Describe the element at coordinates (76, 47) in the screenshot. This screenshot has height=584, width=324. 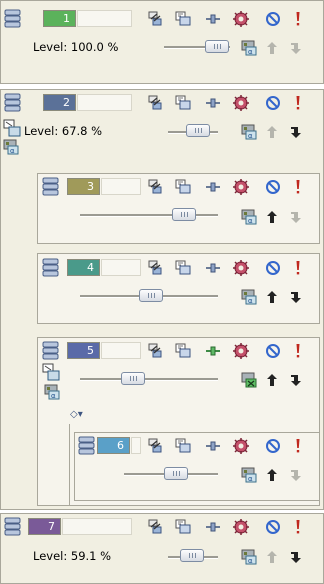
I see `level-label-1: Level: 100.0 %` at that location.